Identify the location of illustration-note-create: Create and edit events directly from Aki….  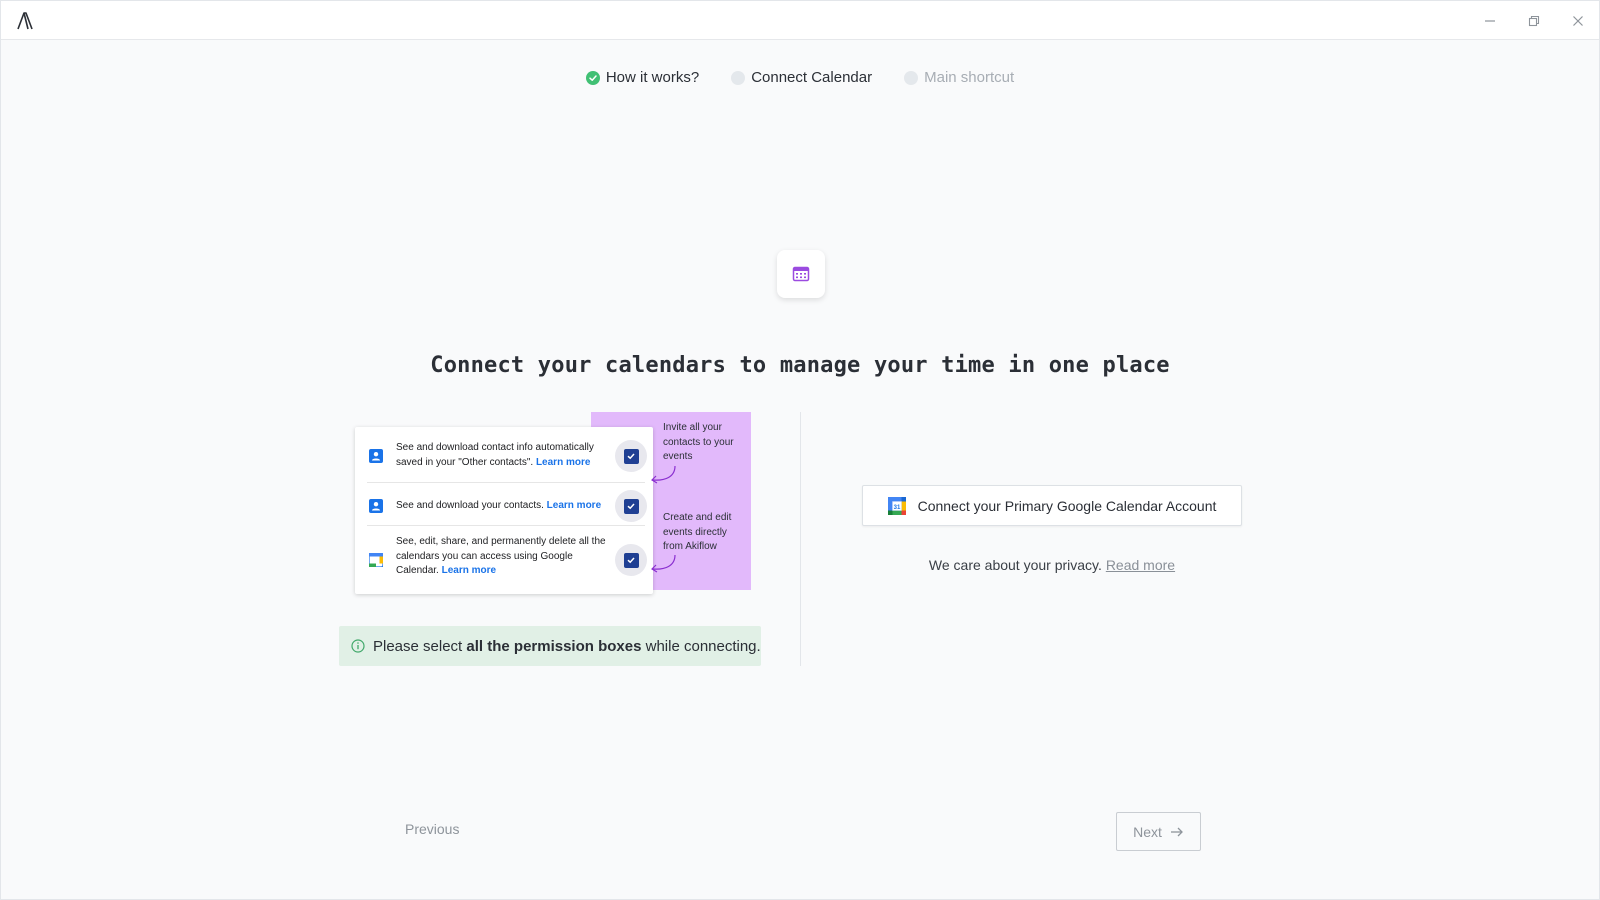
(697, 532).